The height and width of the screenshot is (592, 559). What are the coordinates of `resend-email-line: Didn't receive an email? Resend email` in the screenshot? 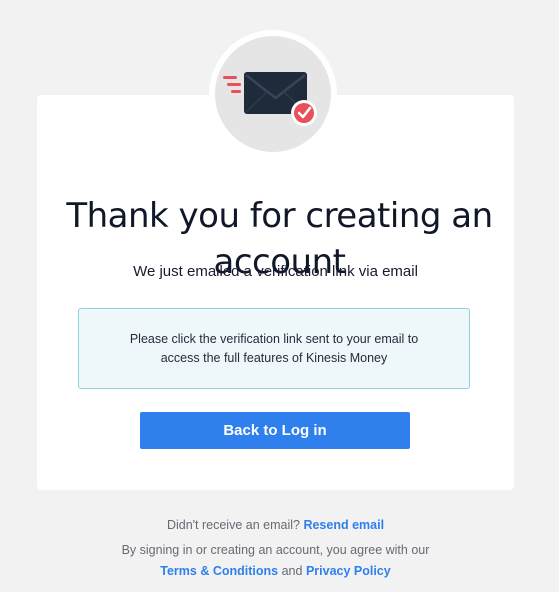 It's located at (275, 525).